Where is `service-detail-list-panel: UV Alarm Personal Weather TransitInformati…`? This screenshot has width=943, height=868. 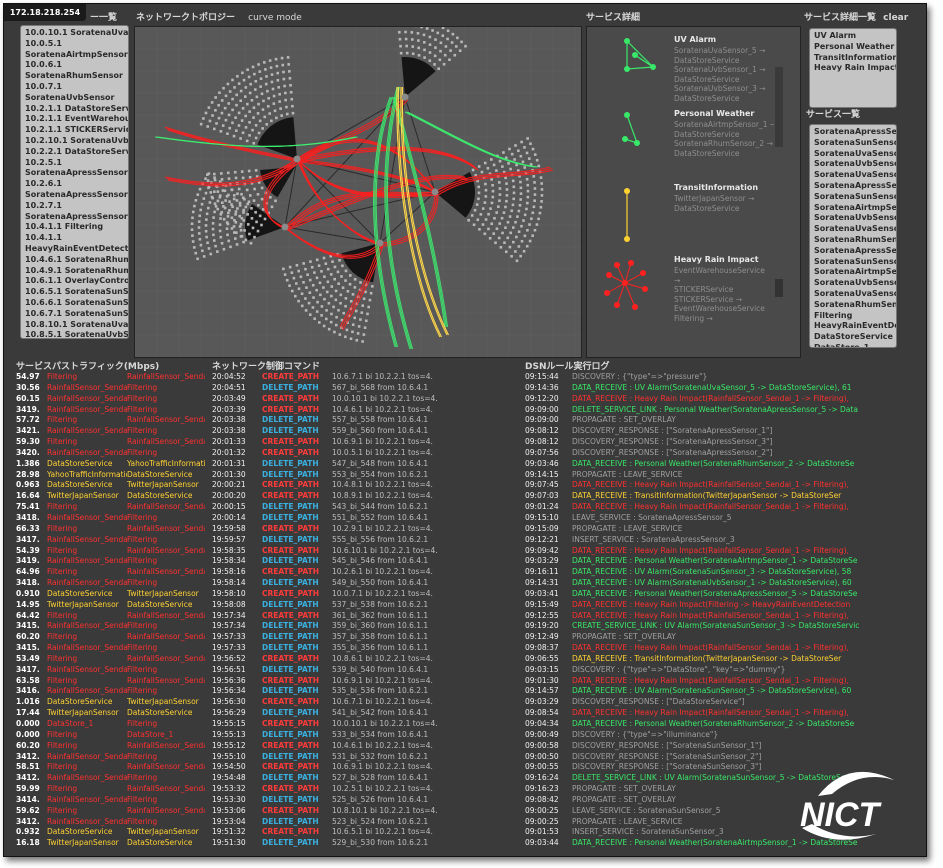
service-detail-list-panel: UV Alarm Personal Weather TransitInformati… is located at coordinates (853, 68).